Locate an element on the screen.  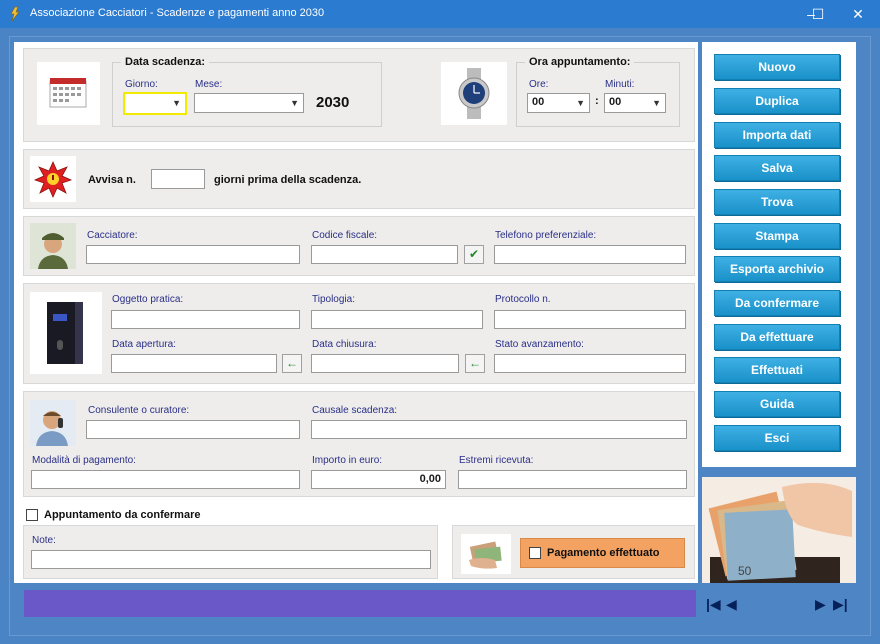
da-confermare-label: Appuntamento da confermare is located at coordinates (122, 515).